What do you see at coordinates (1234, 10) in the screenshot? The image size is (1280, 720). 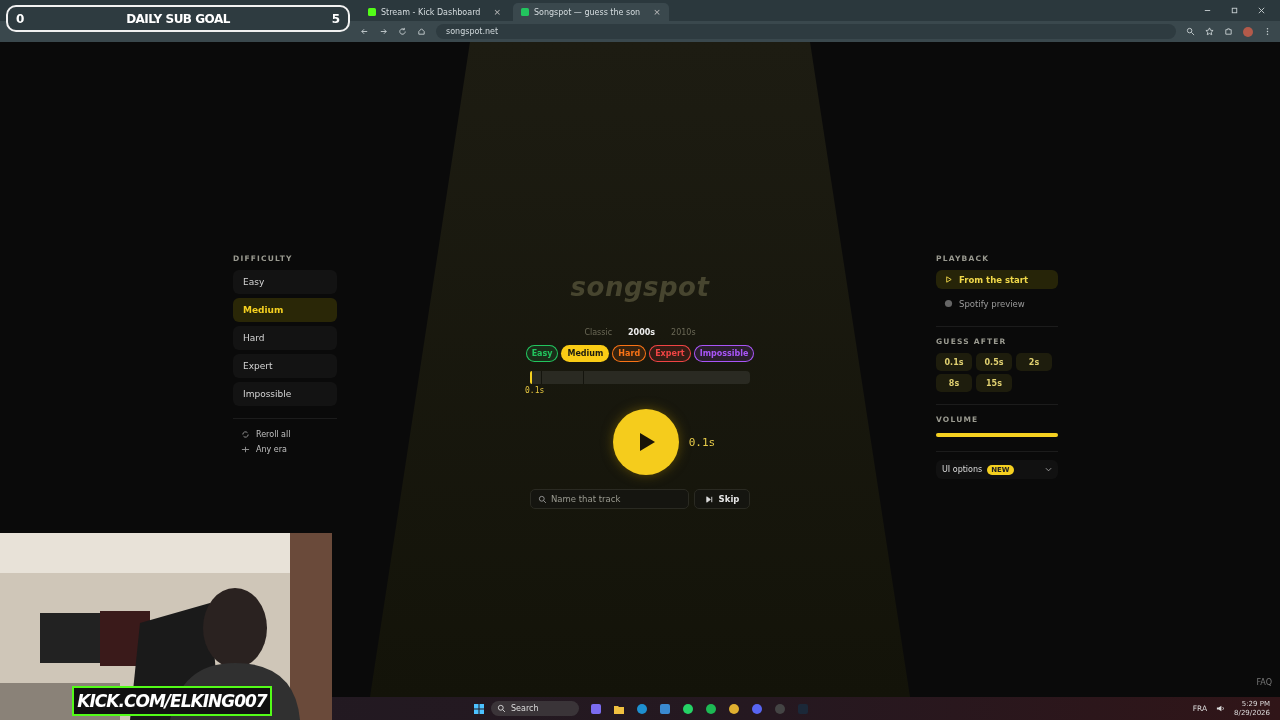 I see `maximize-icon` at bounding box center [1234, 10].